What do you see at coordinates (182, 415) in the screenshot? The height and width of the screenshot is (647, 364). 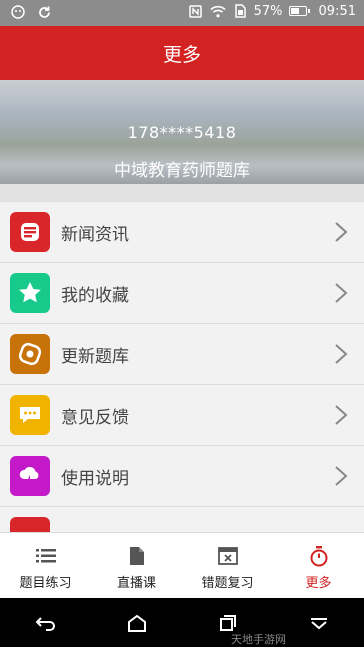 I see `menu-item-feedback: 意见反馈` at bounding box center [182, 415].